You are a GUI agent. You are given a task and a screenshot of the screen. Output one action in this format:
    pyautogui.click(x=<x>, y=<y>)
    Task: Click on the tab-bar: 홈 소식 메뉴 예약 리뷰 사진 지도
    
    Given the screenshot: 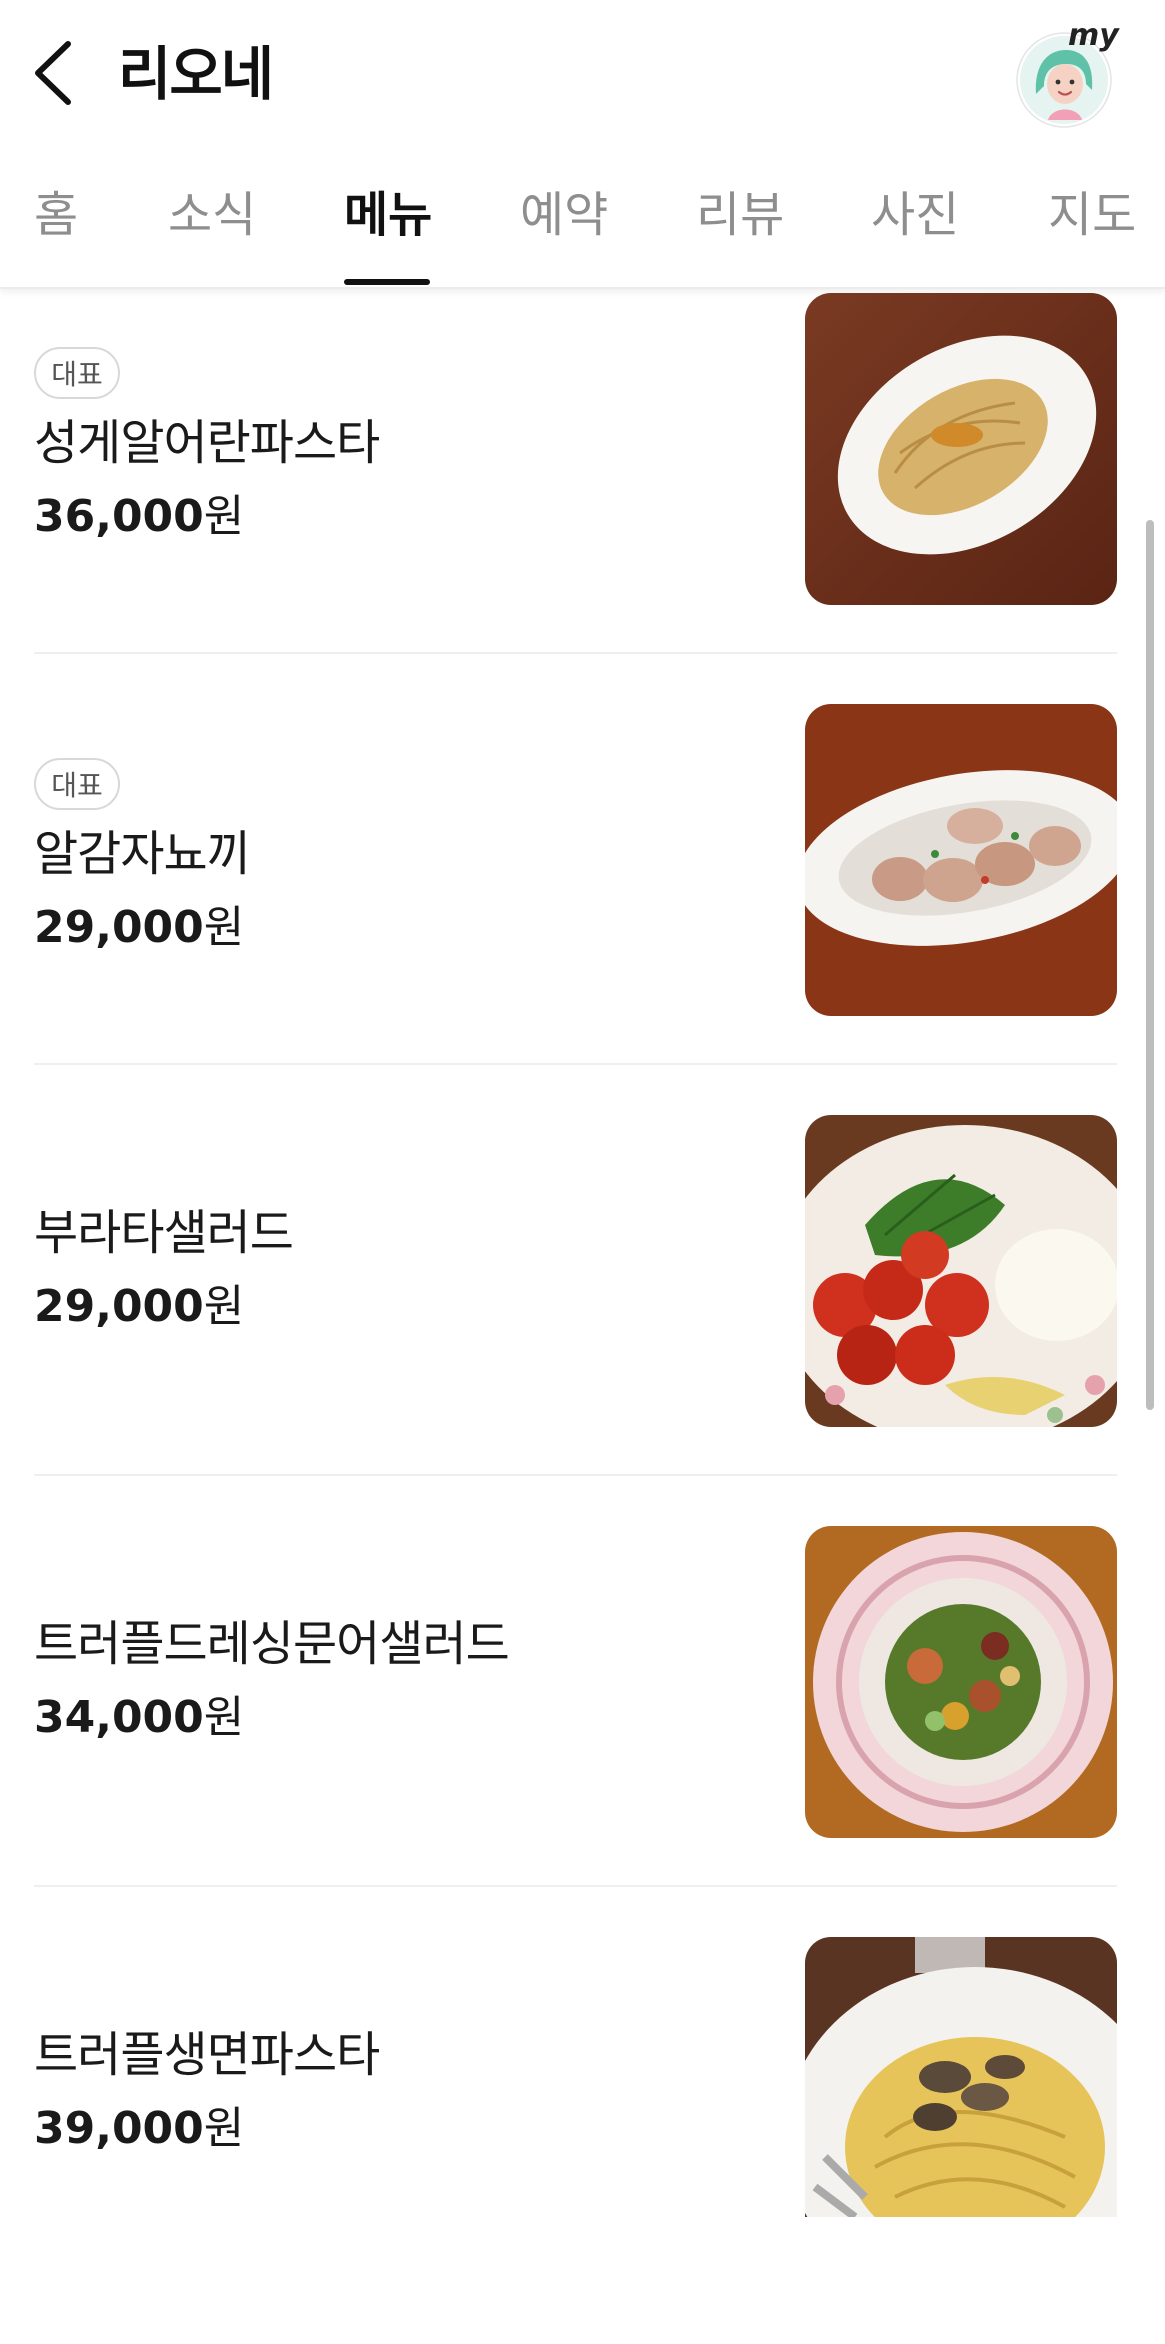 What is the action you would take?
    pyautogui.click(x=582, y=219)
    